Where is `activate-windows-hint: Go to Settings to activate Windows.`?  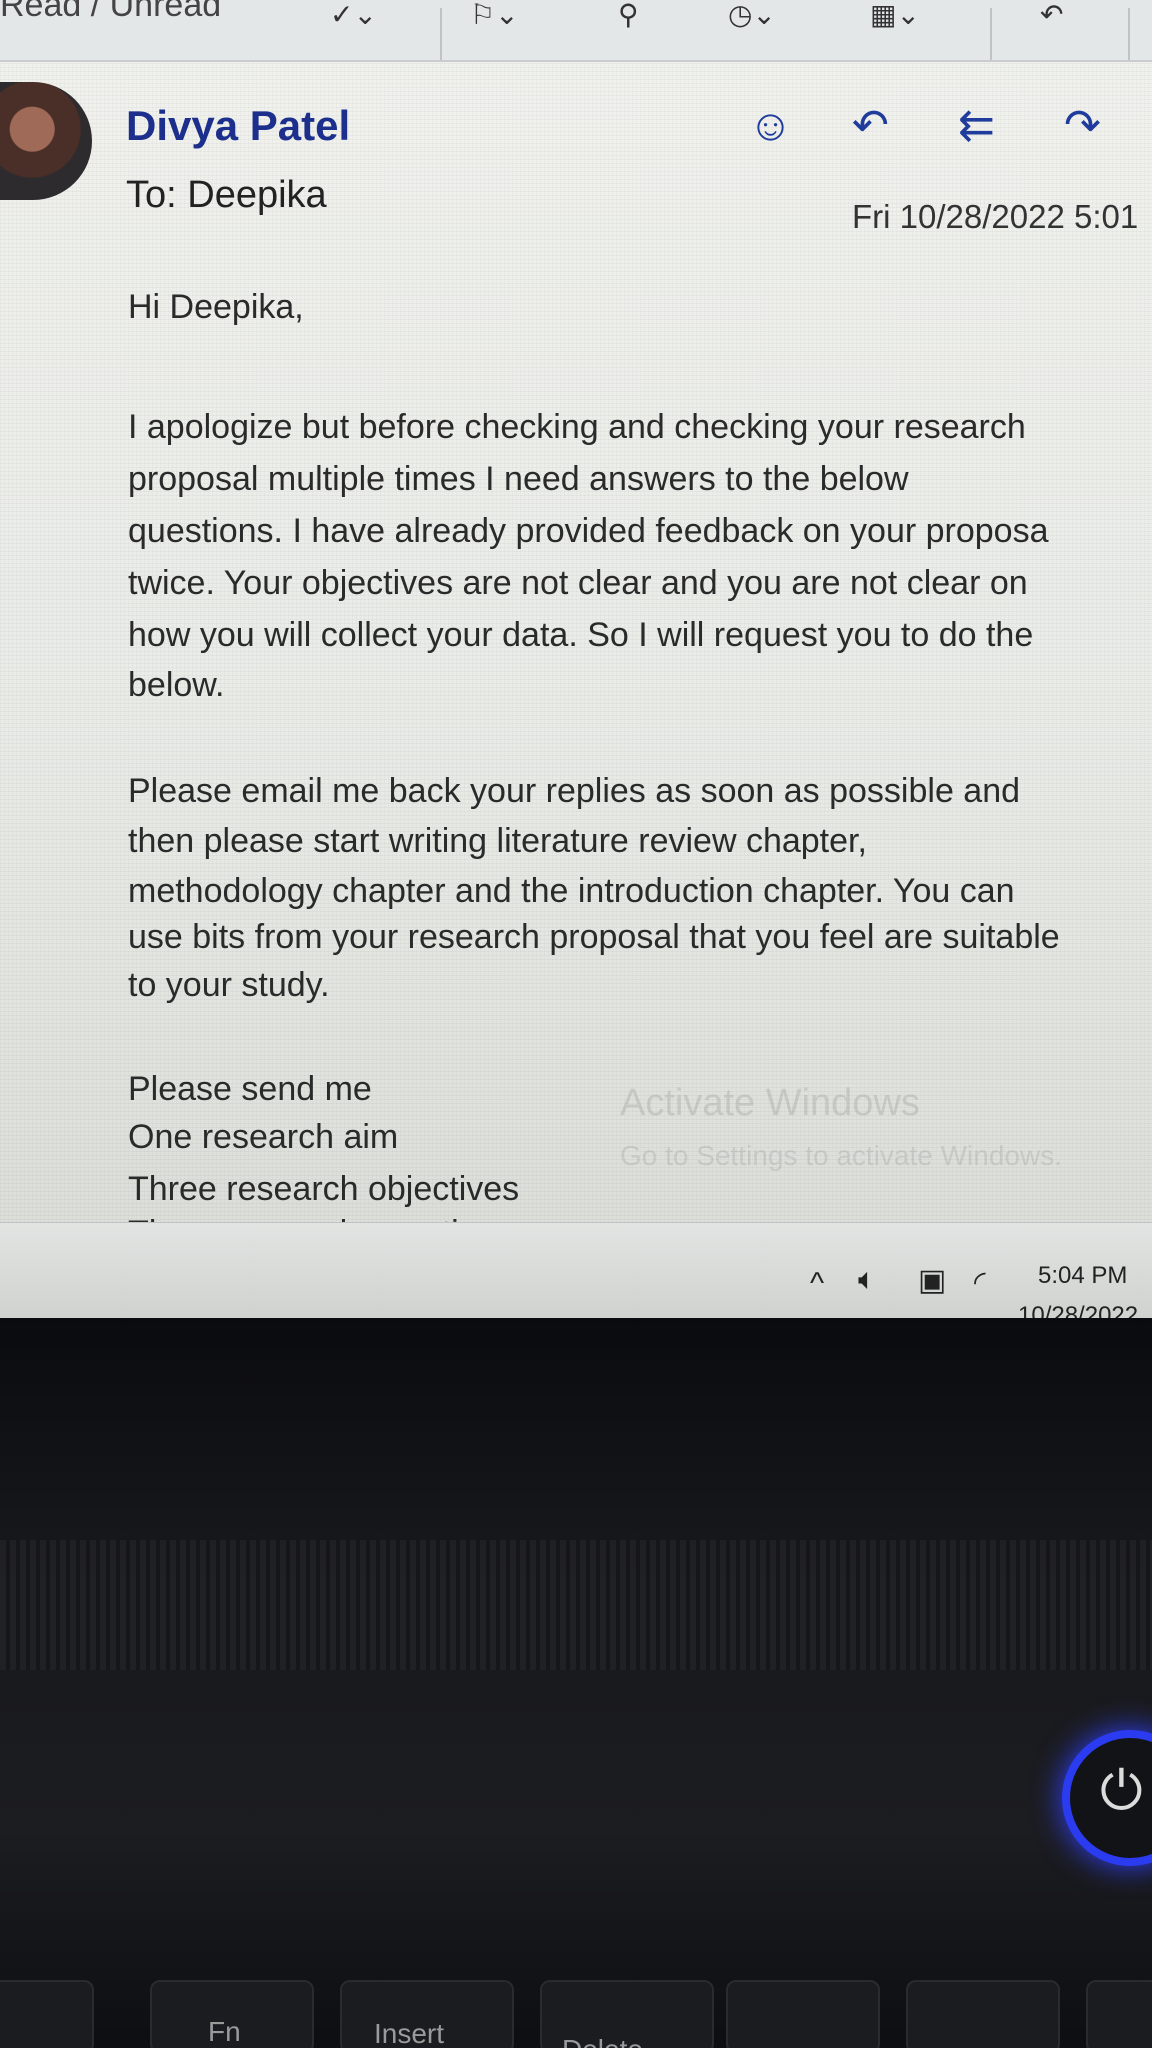
activate-windows-hint: Go to Settings to activate Windows. is located at coordinates (841, 1155).